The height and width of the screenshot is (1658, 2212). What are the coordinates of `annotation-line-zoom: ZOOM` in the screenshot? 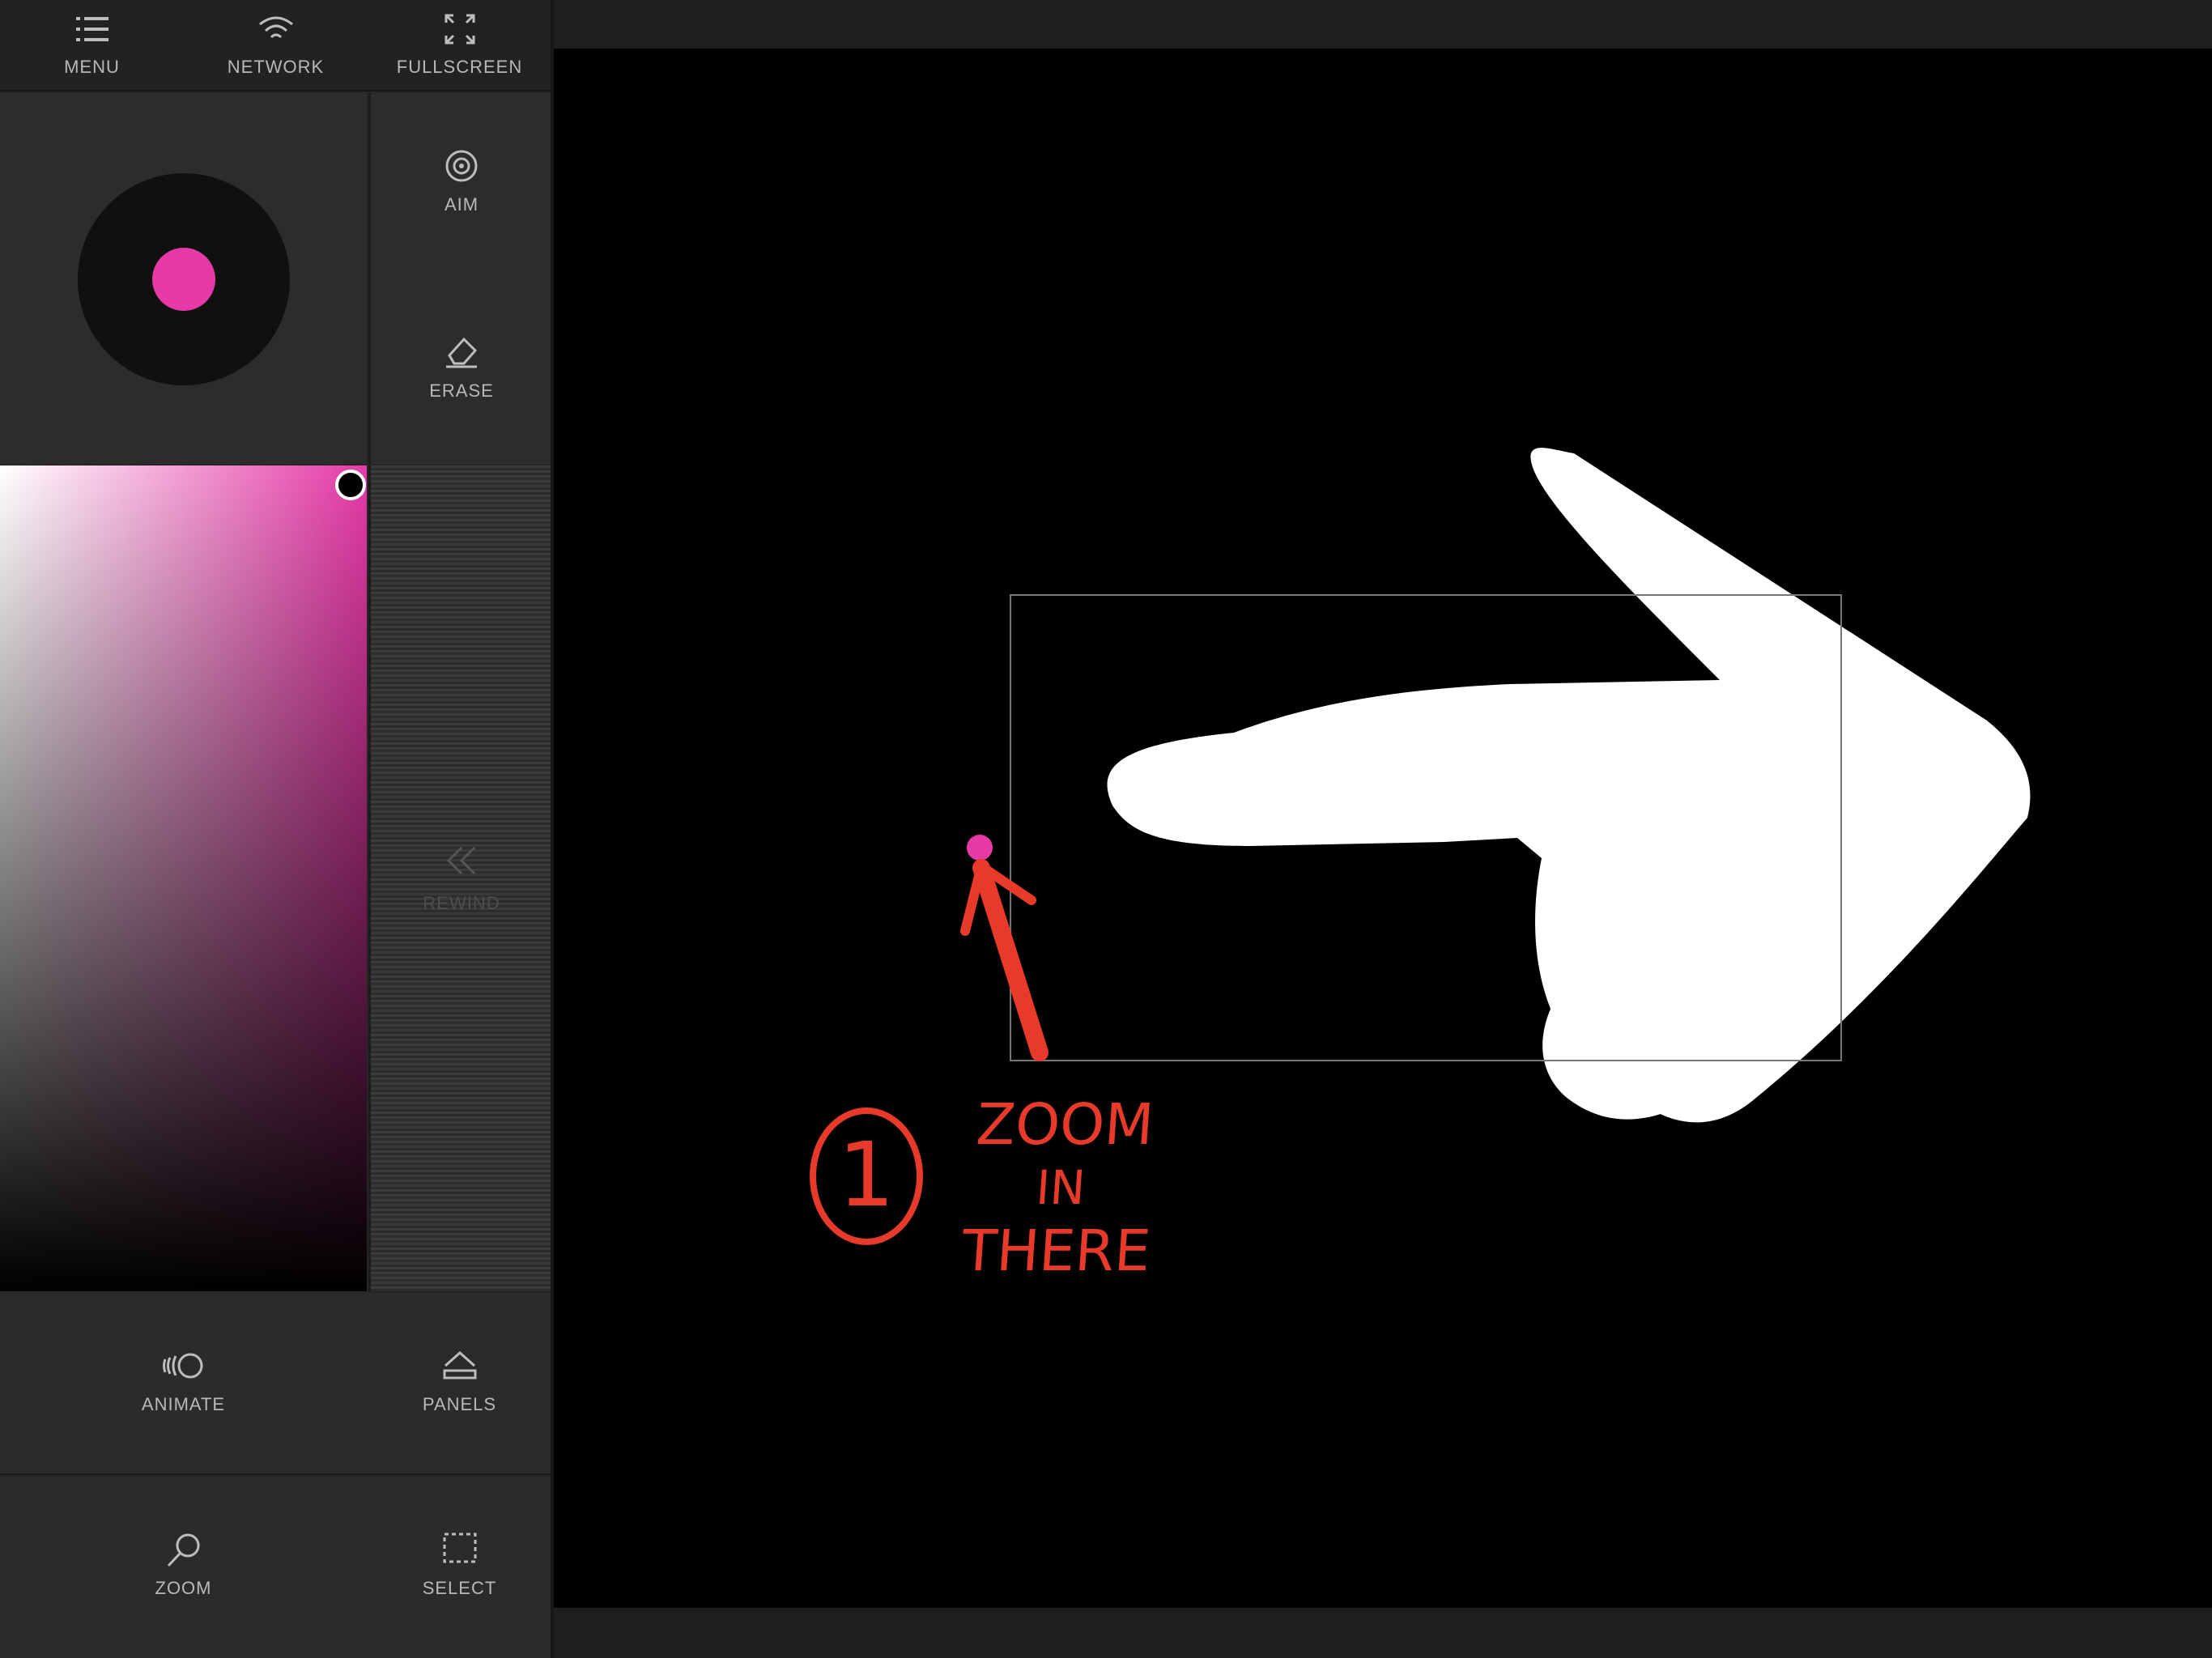 It's located at (1065, 1124).